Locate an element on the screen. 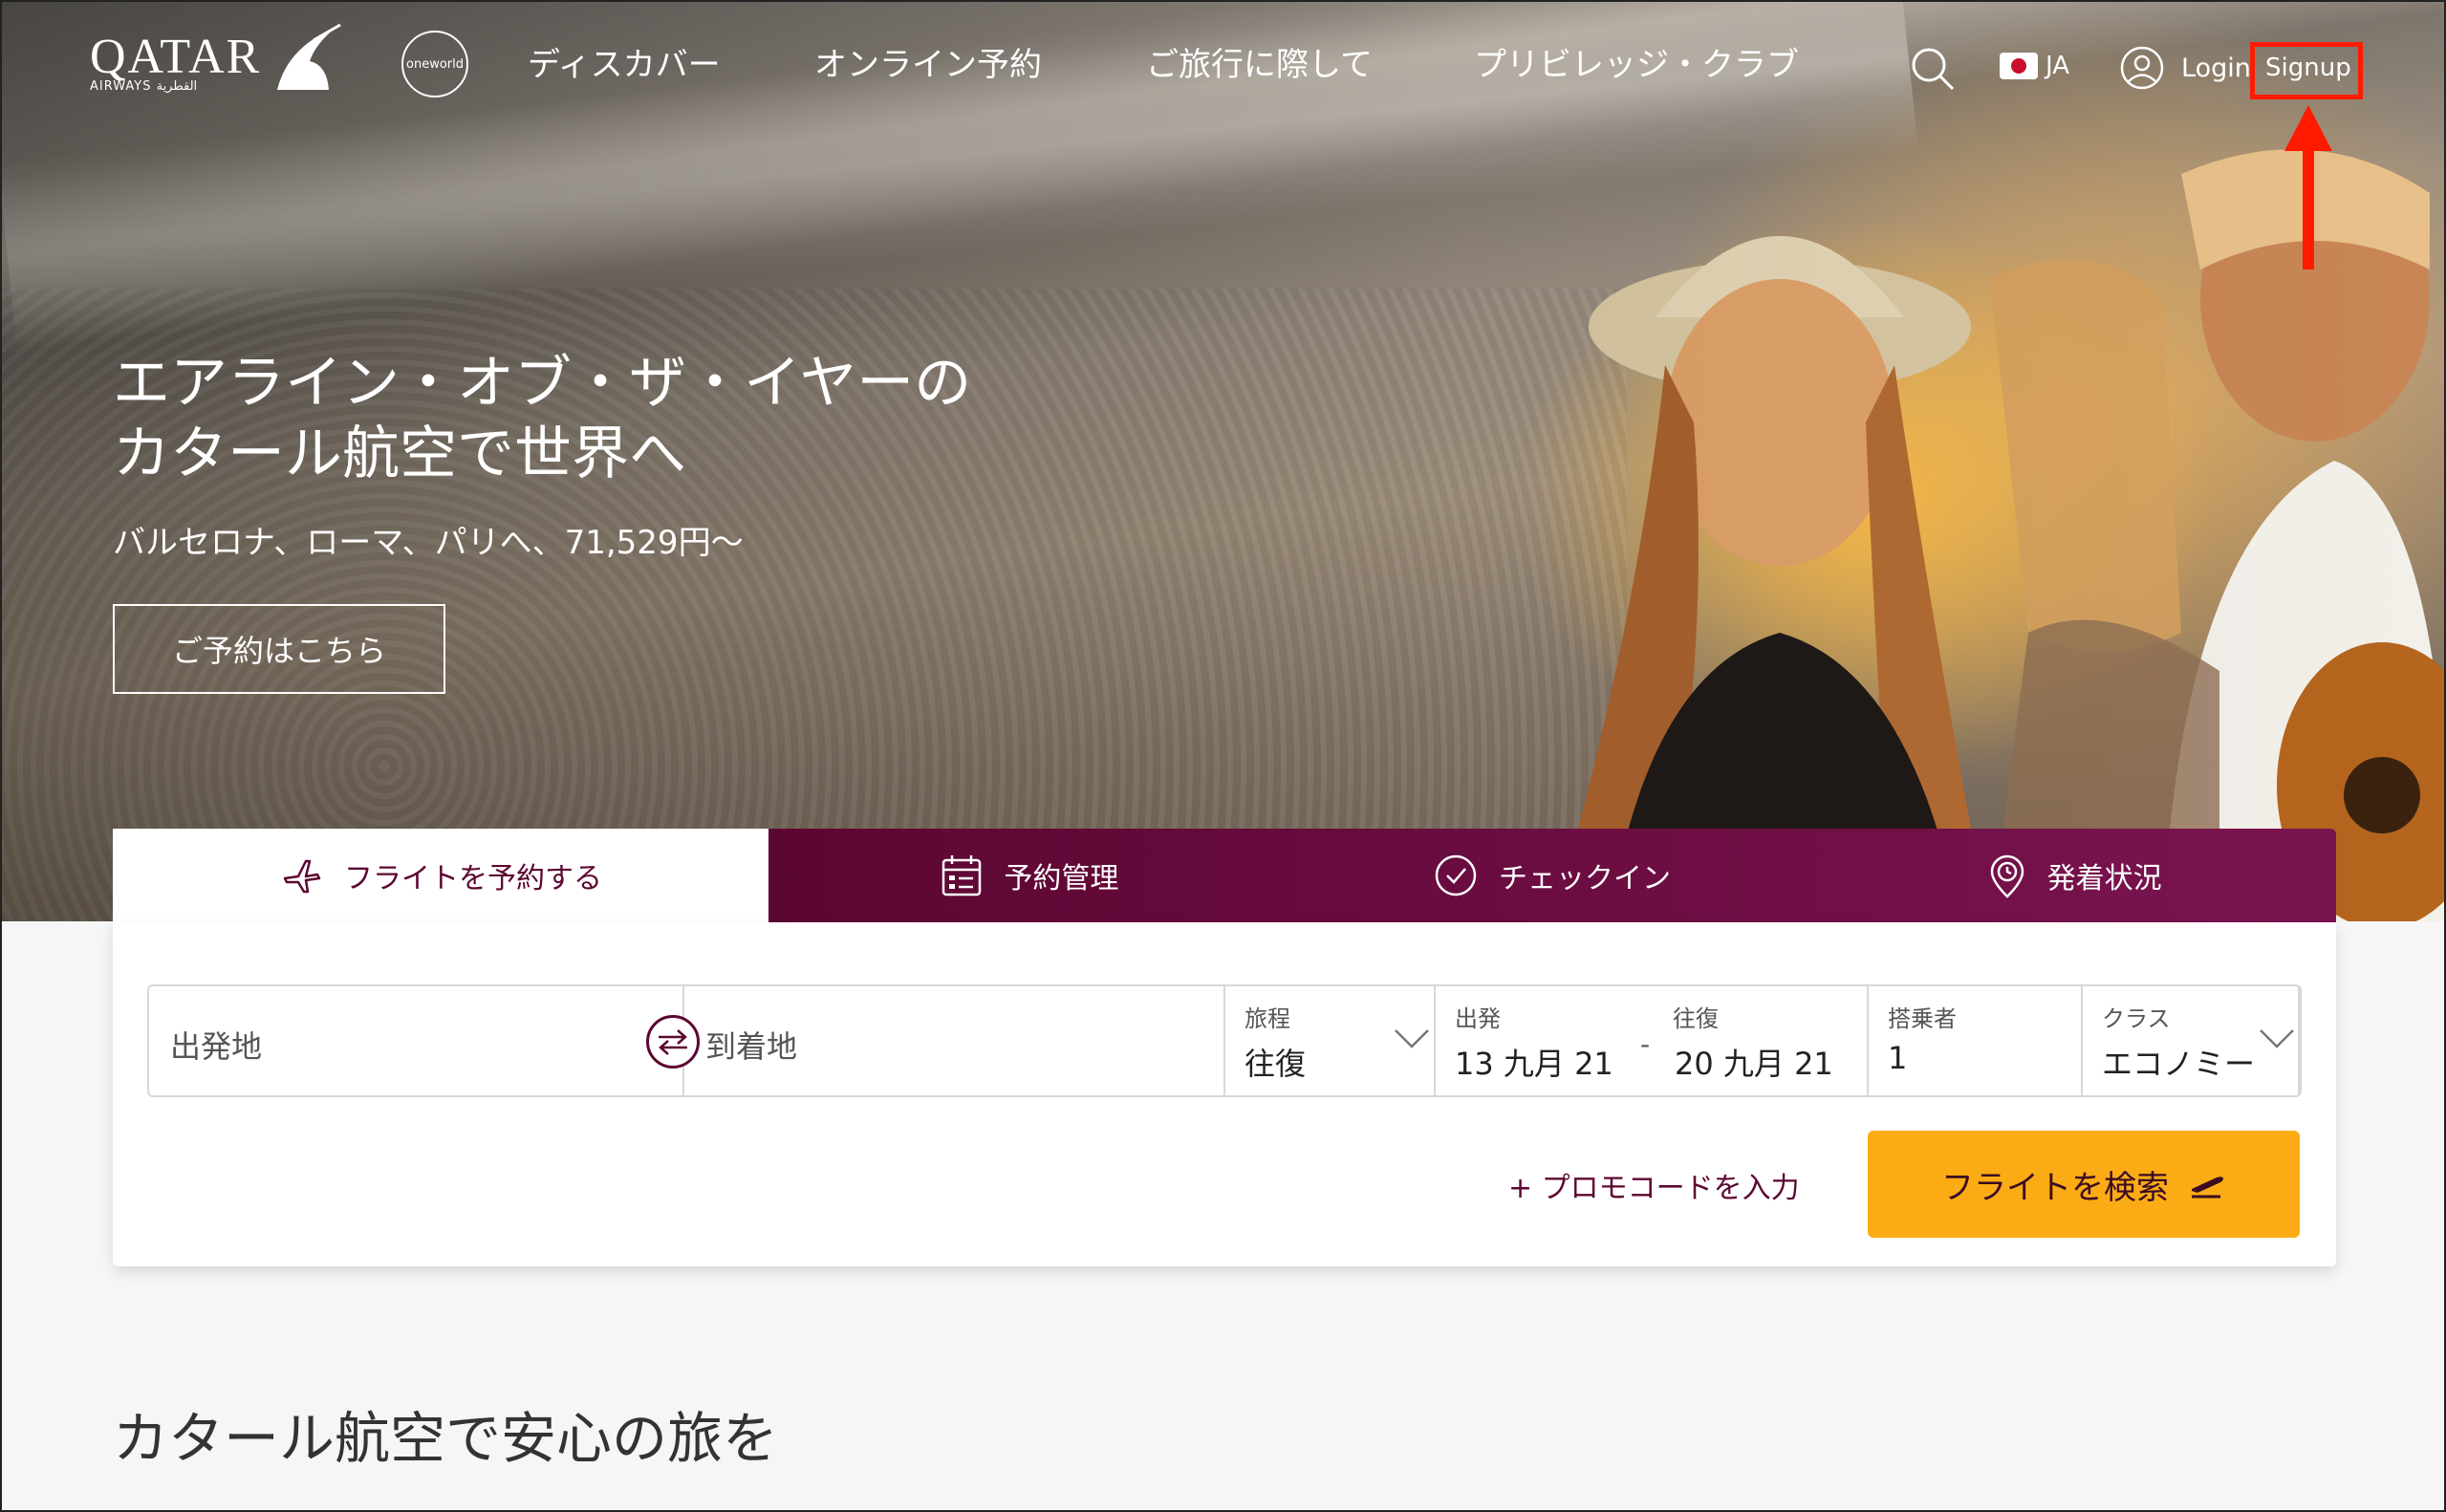 The image size is (2446, 1512). hero-headline: エアライン・オブ・ザ・イヤーの カタール航空で世界へ is located at coordinates (542, 418).